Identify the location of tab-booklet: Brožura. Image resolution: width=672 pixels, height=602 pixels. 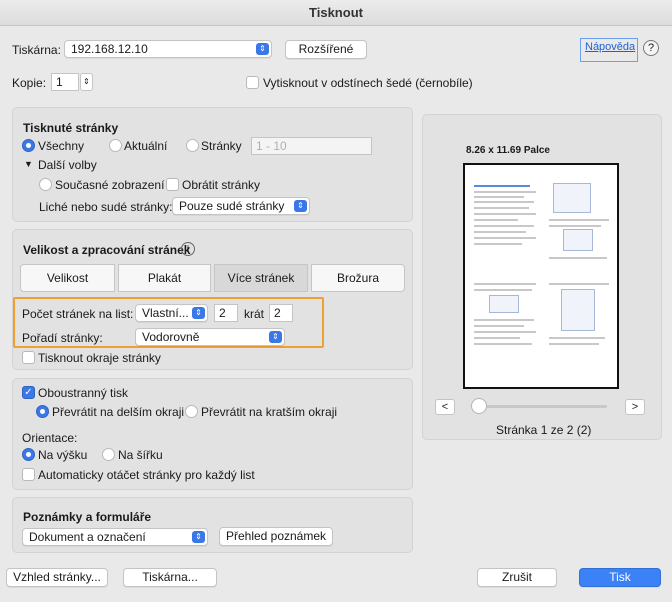
(358, 278).